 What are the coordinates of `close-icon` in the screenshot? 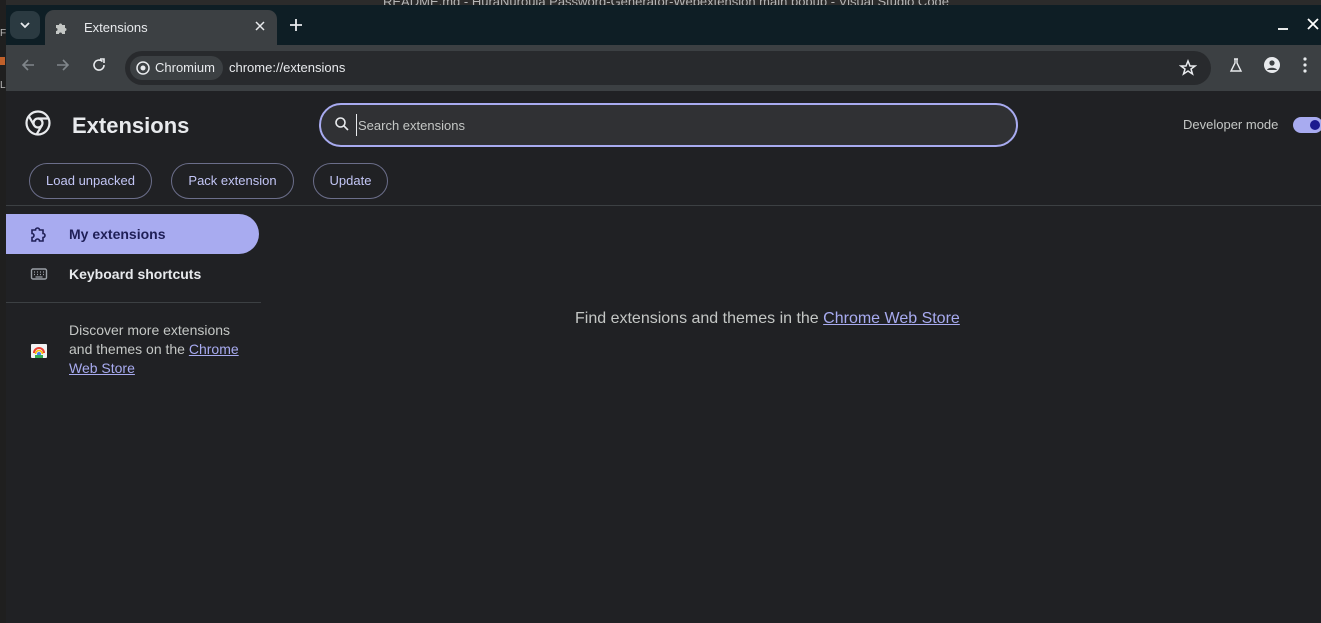 It's located at (260, 26).